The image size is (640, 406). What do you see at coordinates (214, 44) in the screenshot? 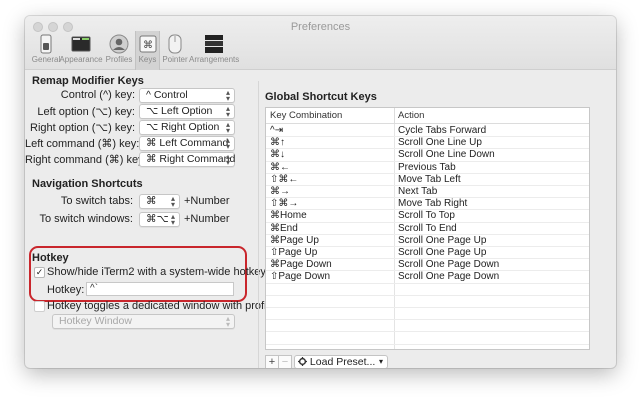
I see `windows-stack-icon` at bounding box center [214, 44].